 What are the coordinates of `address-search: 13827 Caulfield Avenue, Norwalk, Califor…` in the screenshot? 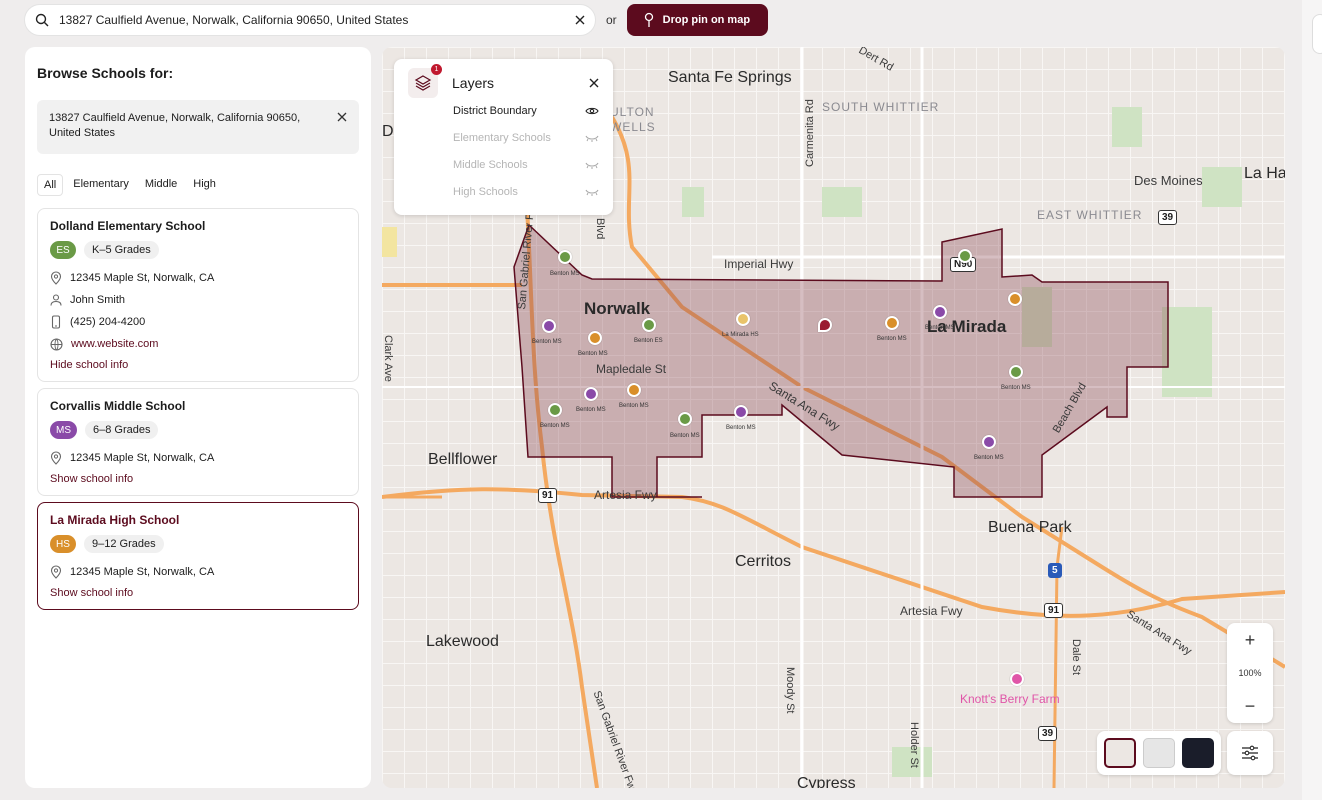 It's located at (310, 20).